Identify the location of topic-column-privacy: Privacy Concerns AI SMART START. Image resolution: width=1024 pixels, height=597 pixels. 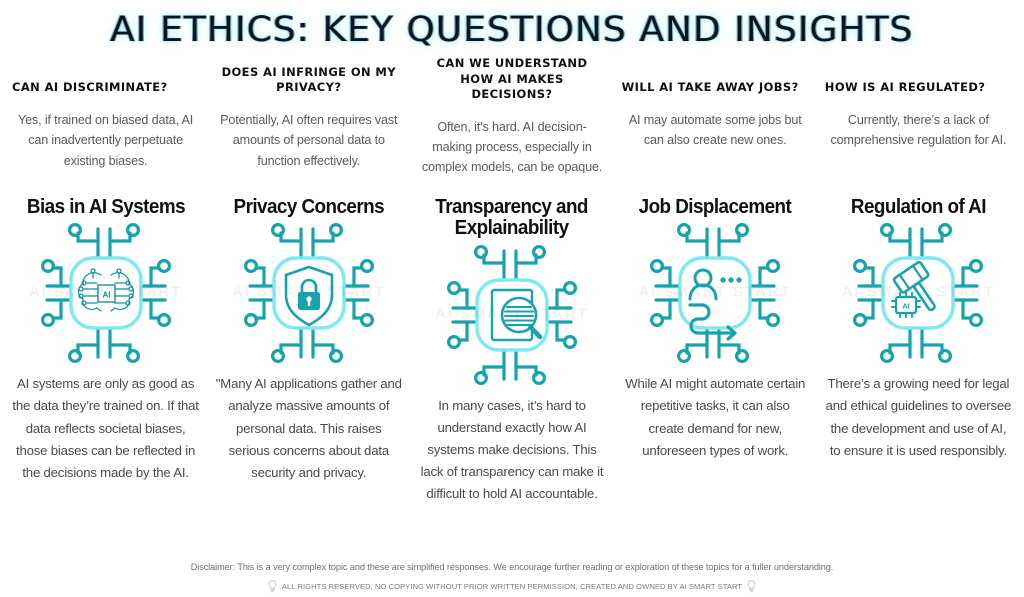
(308, 351).